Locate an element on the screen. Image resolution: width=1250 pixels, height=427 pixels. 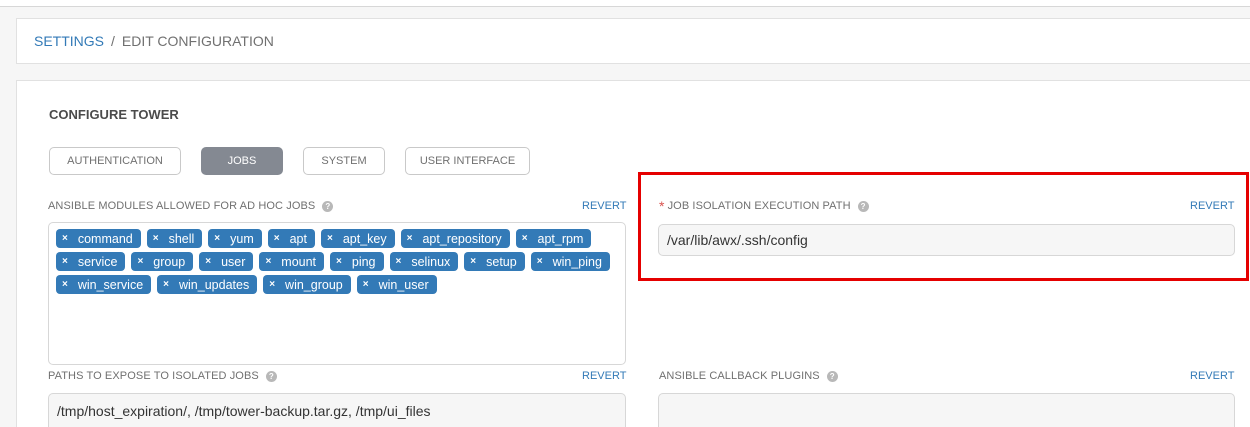
expose-paths-label: PATHS TO EXPOSE TO ISOLATED JOBS ? is located at coordinates (162, 376).